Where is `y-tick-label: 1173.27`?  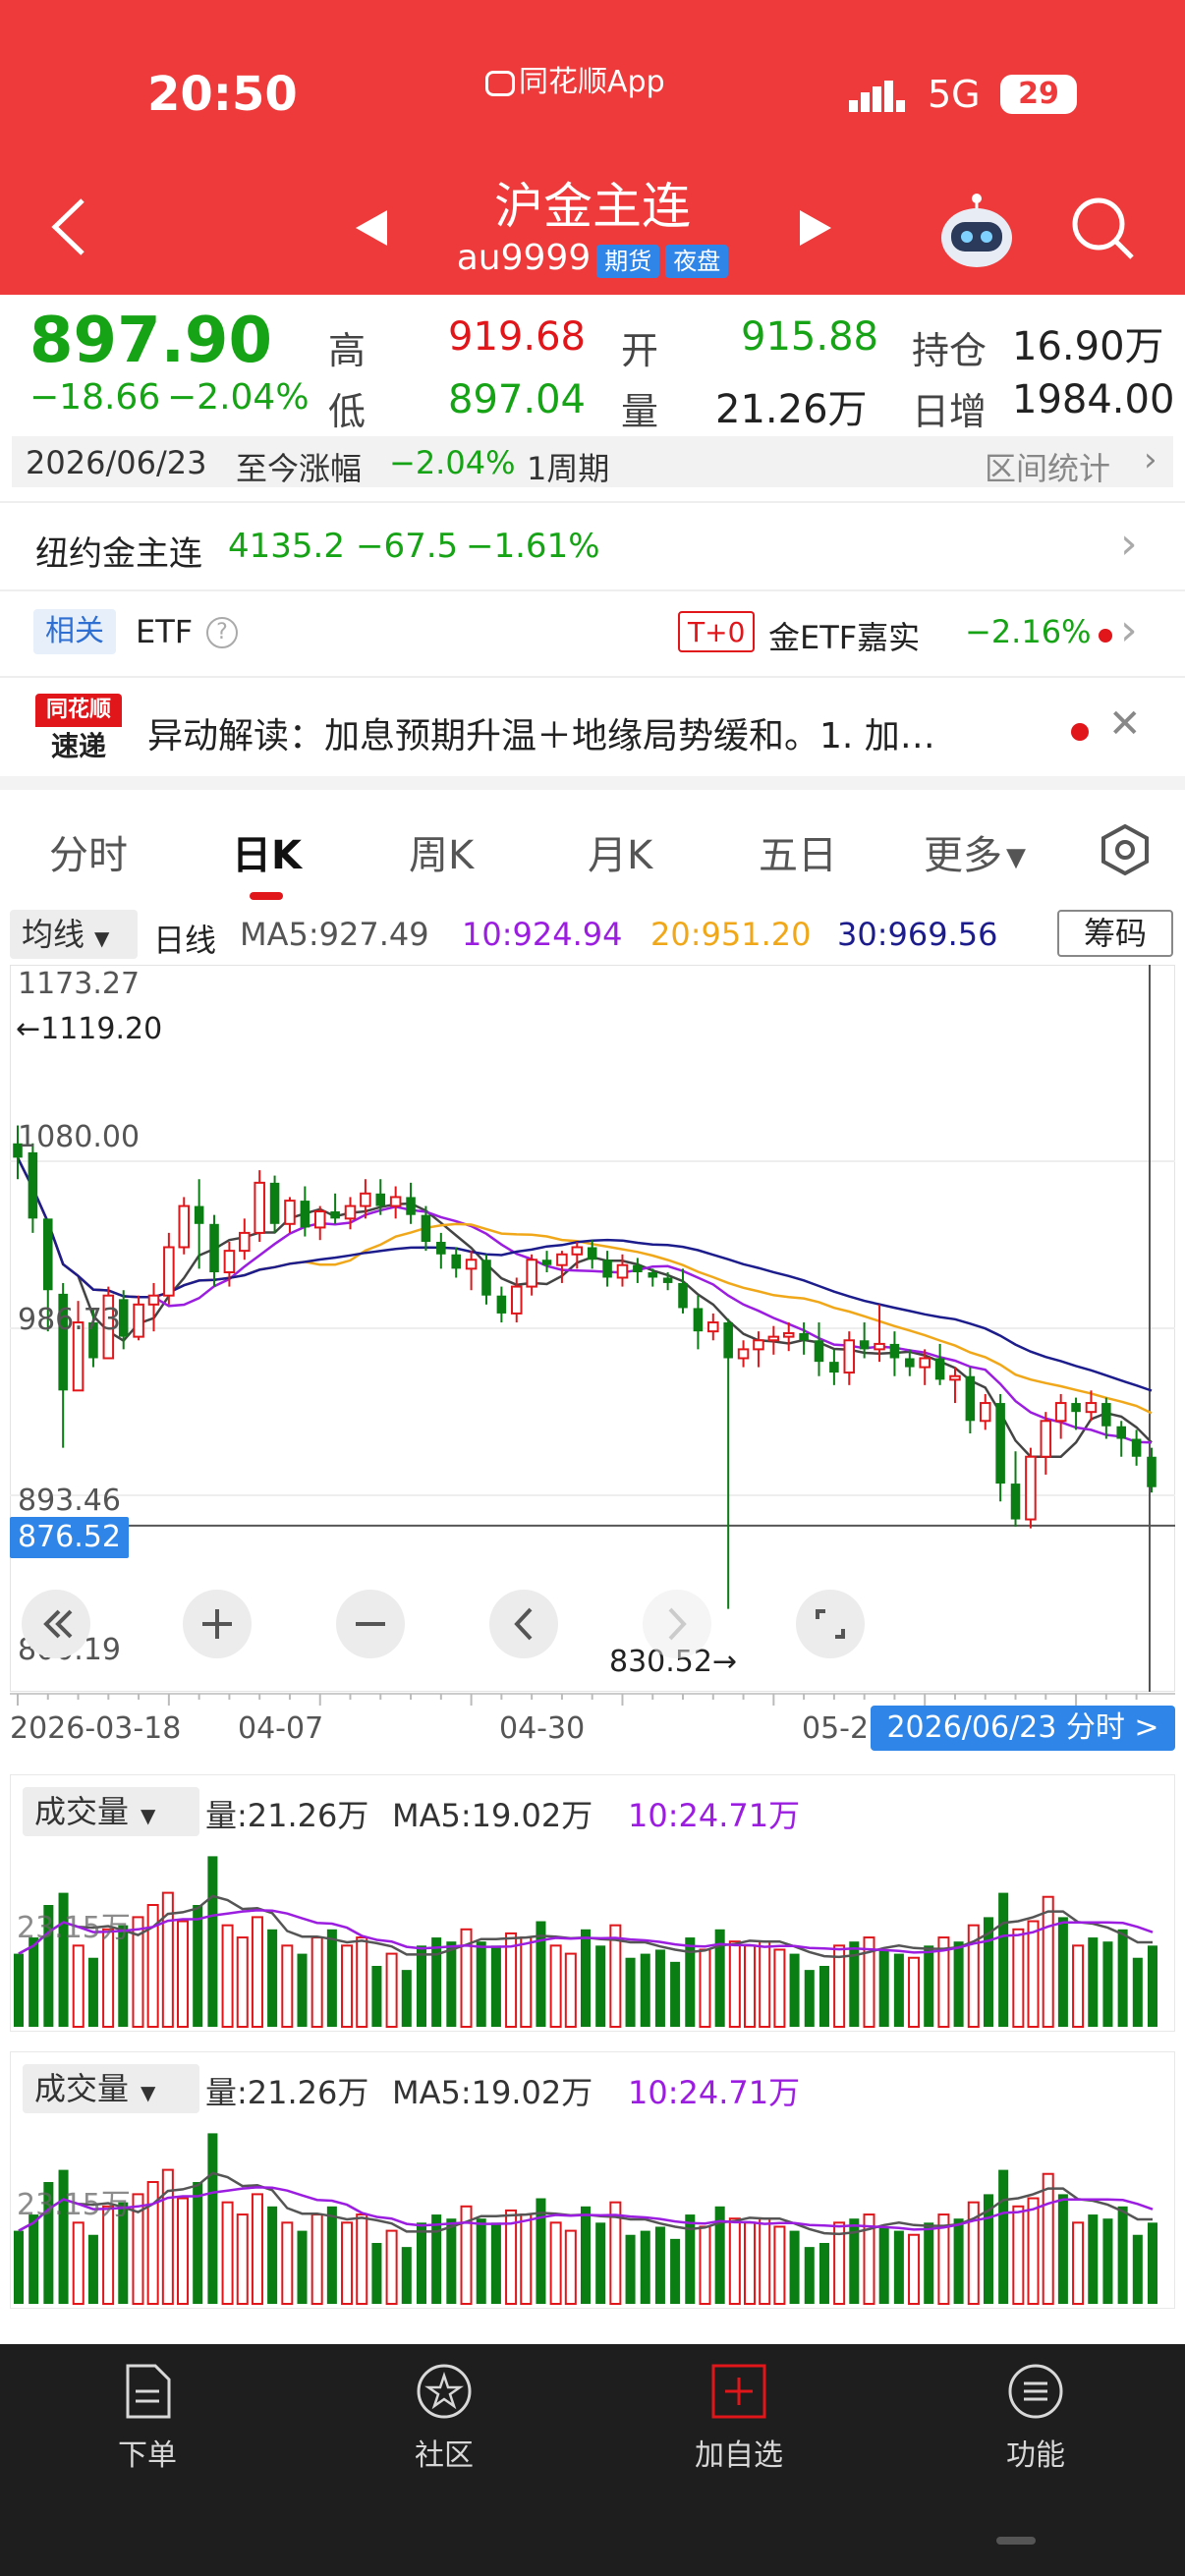
y-tick-label: 1173.27 is located at coordinates (80, 984).